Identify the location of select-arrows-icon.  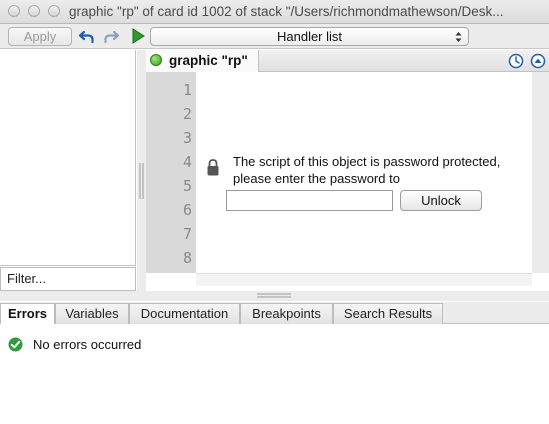
(458, 37).